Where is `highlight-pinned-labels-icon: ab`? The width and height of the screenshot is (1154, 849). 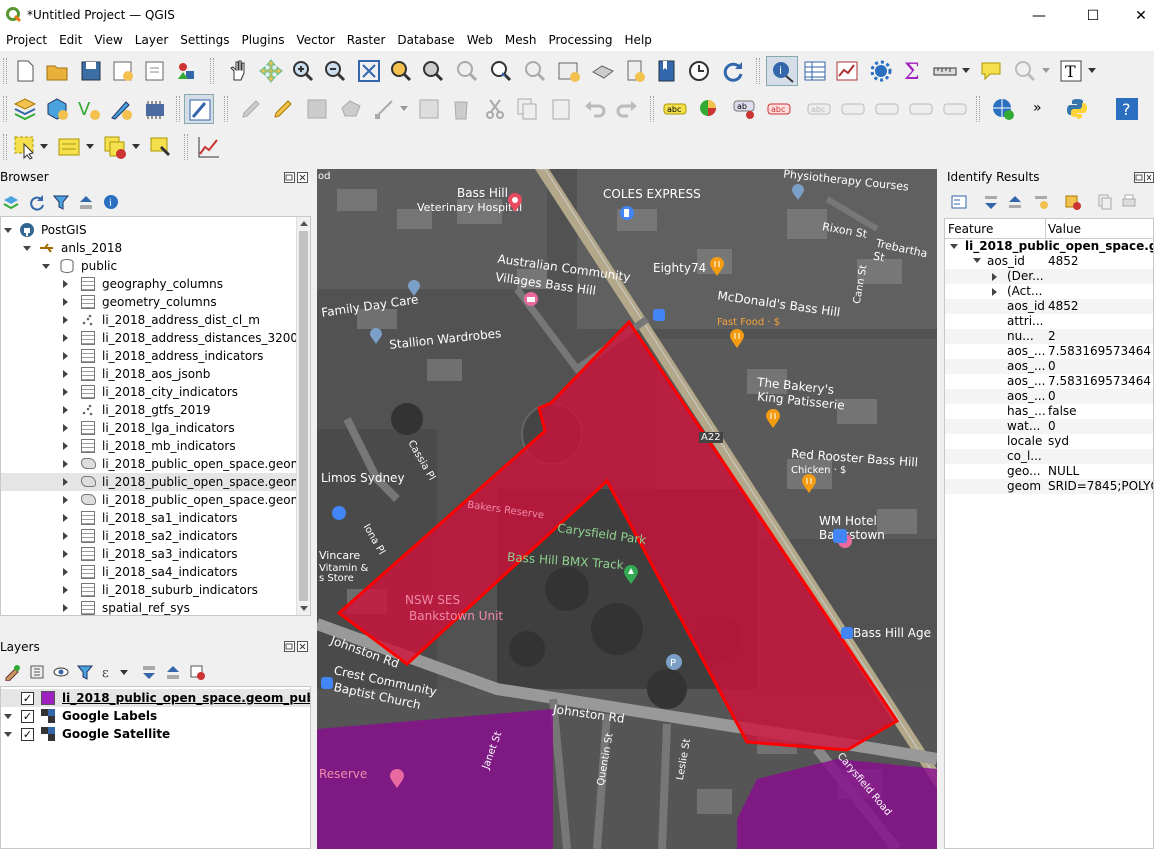
highlight-pinned-labels-icon: ab is located at coordinates (745, 109).